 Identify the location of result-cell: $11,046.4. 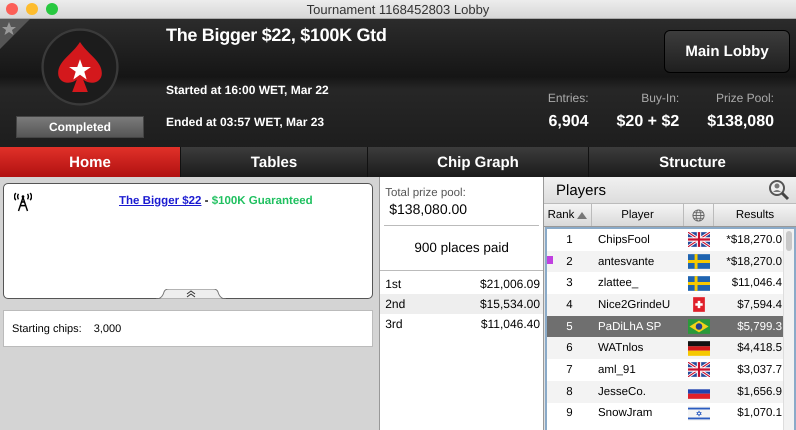
(757, 283).